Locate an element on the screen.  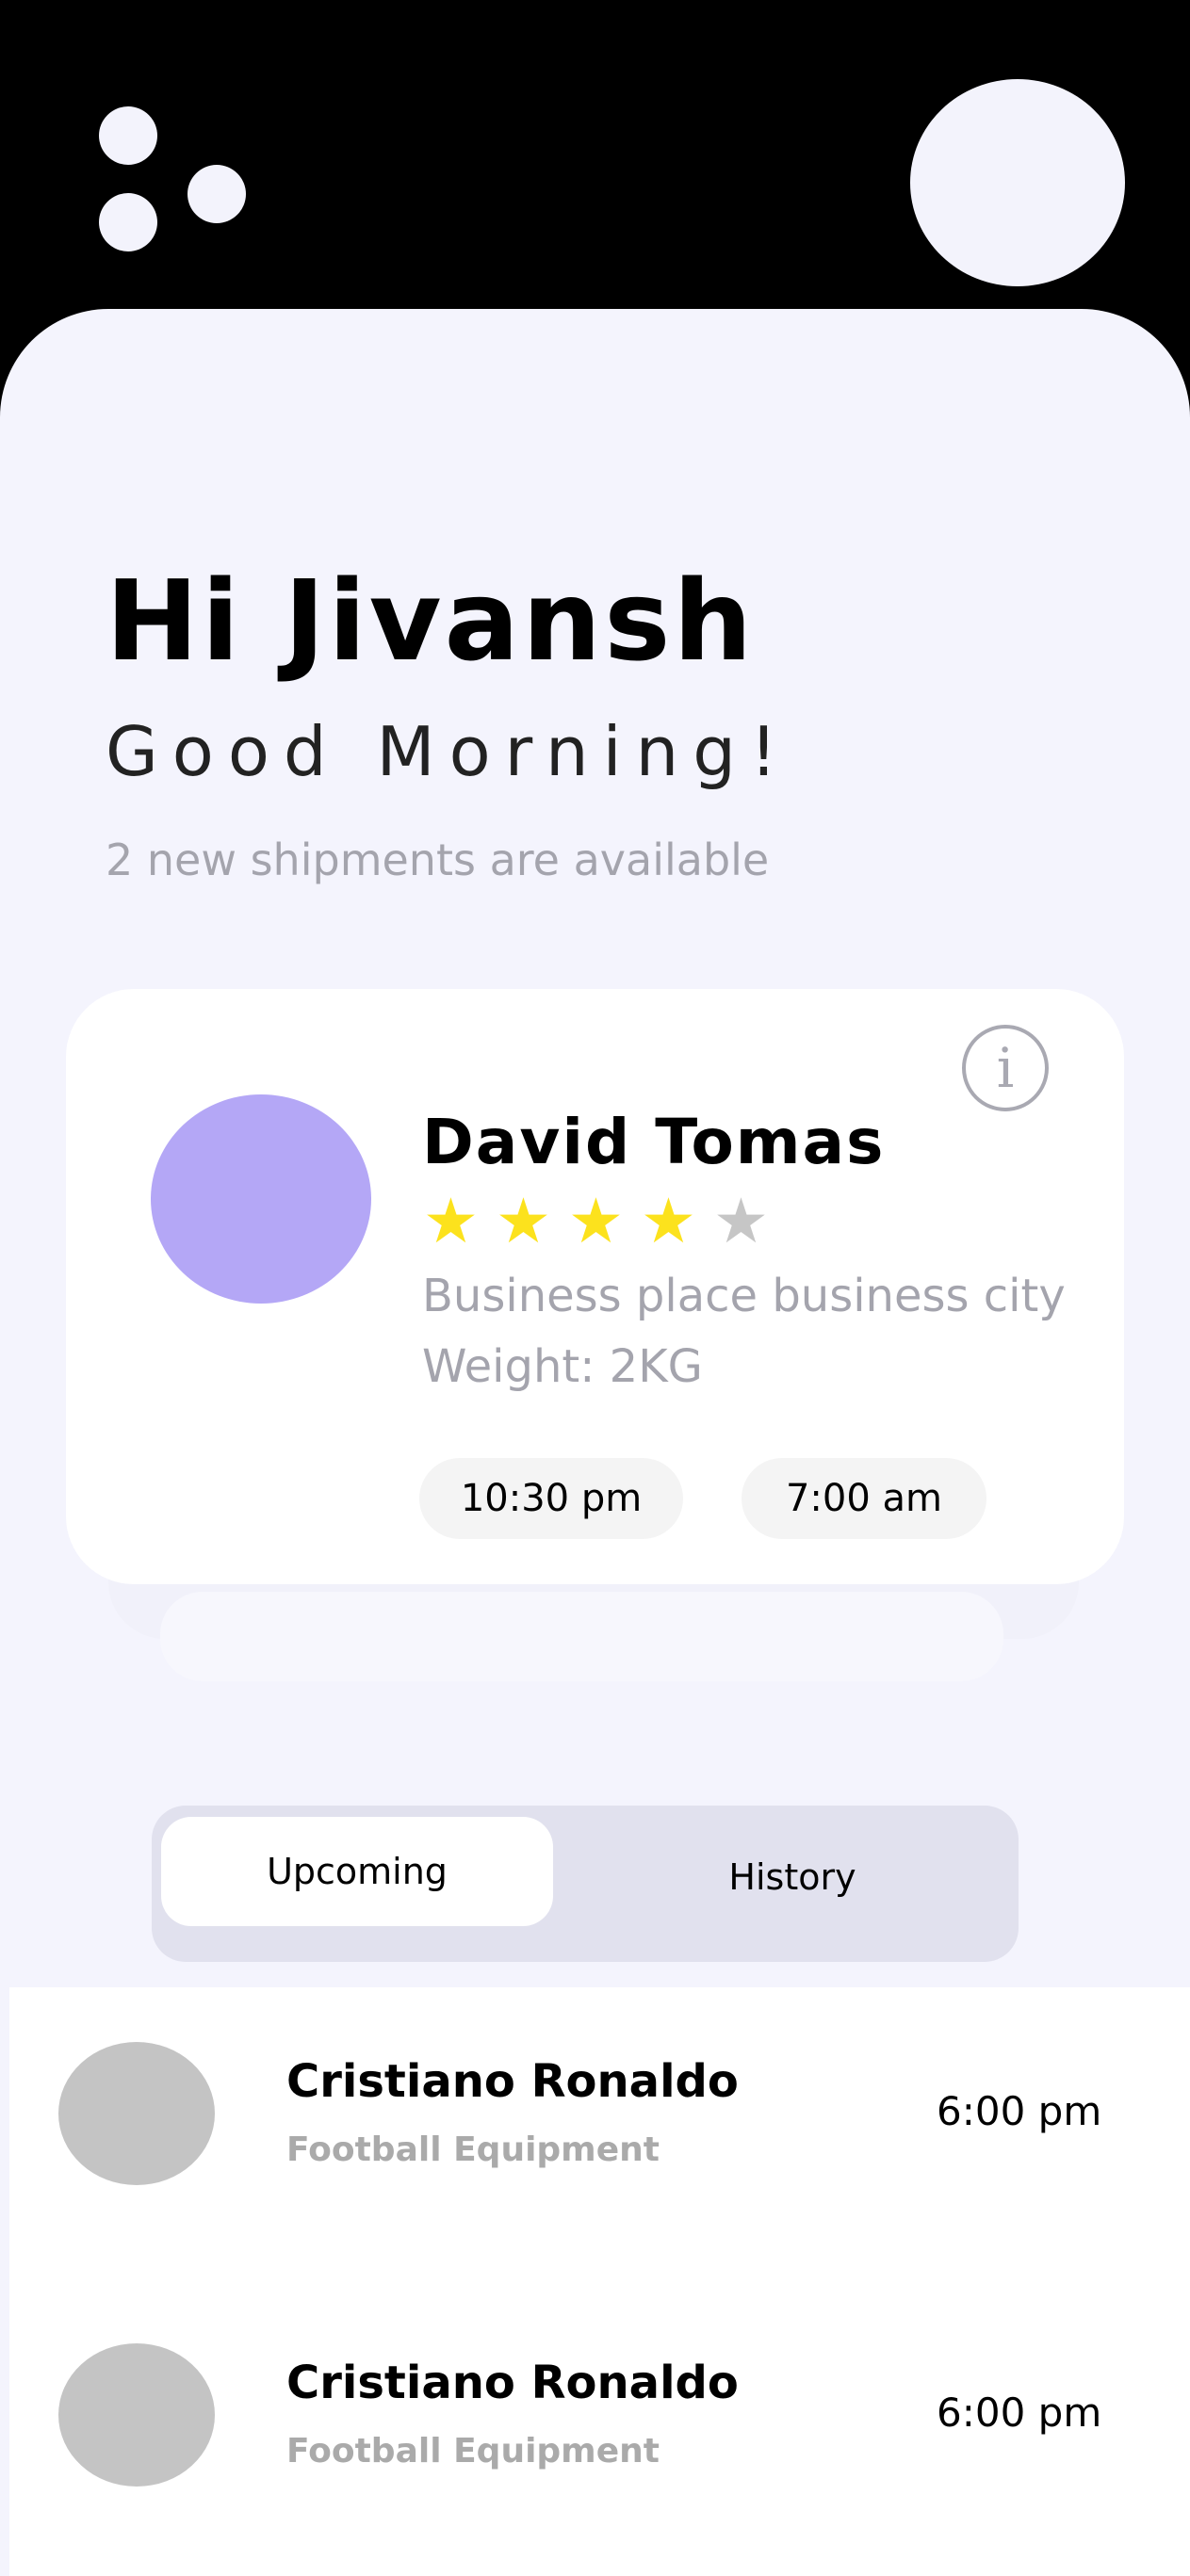
customer-address: Business place business city is located at coordinates (744, 1296).